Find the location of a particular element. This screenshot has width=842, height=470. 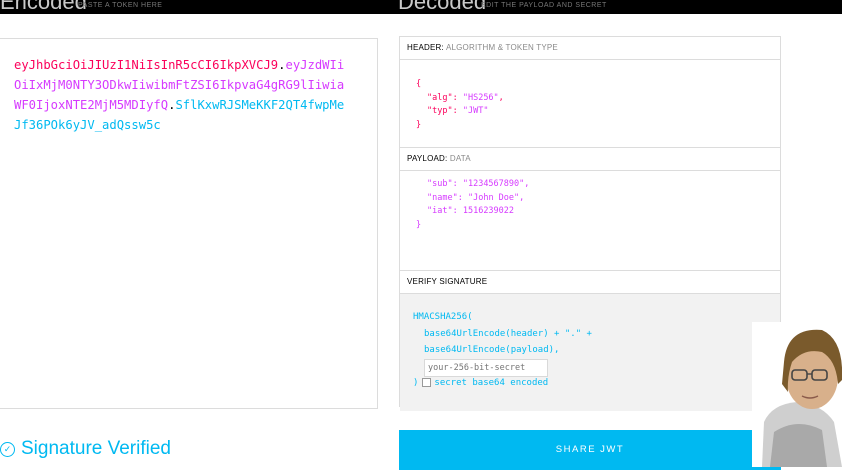

token-header-part: eyJhbGciOiJIUzI1NiIsInR5cCI6IkpXVCJ9 is located at coordinates (146, 65).